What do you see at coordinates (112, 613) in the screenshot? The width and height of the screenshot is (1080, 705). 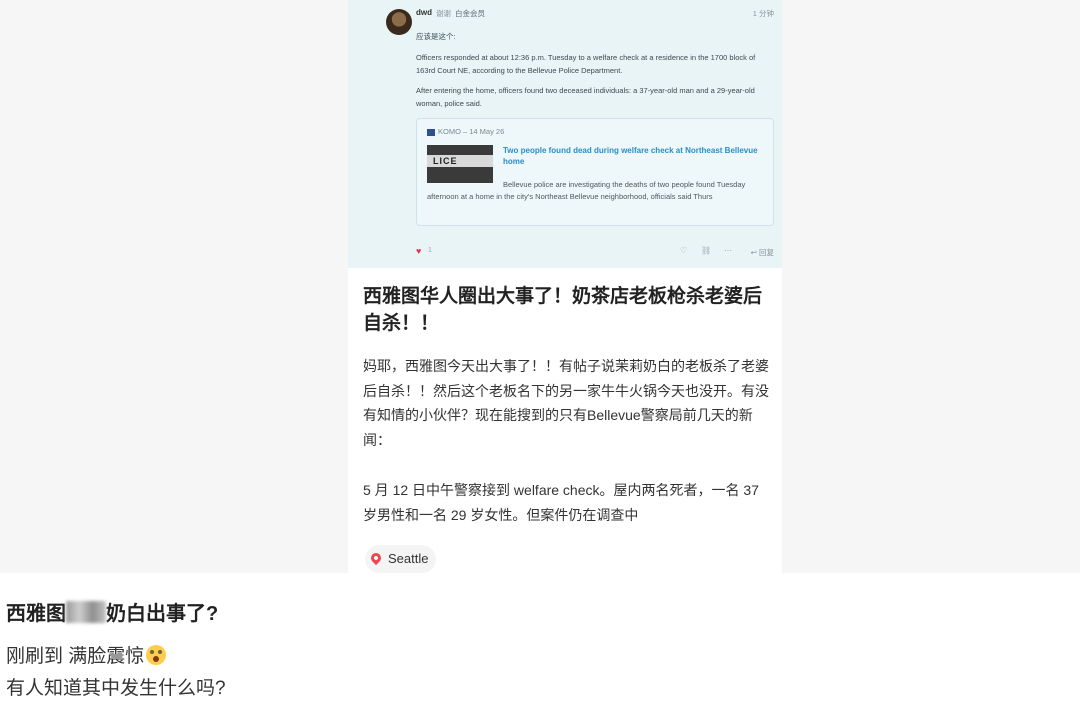 I see `question-title: 西雅图 奶白出事了?` at bounding box center [112, 613].